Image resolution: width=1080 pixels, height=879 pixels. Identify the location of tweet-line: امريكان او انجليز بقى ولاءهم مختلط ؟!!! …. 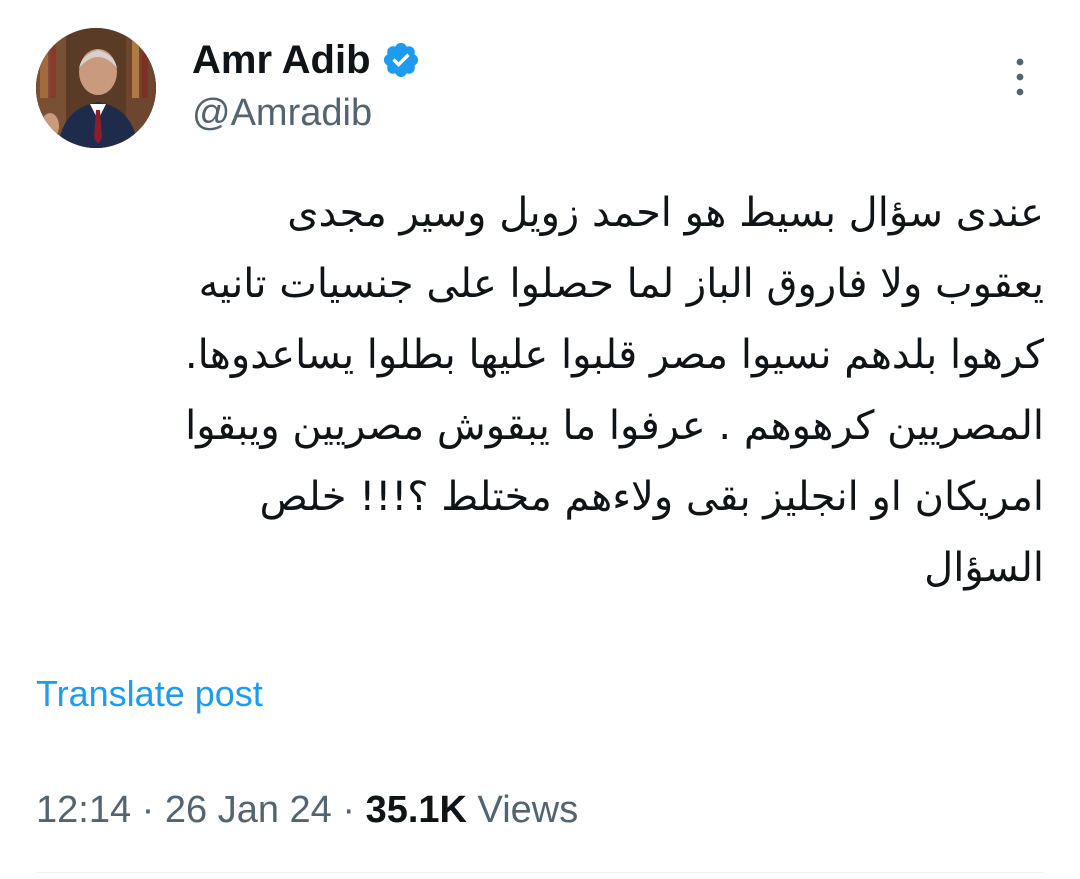
(651, 497).